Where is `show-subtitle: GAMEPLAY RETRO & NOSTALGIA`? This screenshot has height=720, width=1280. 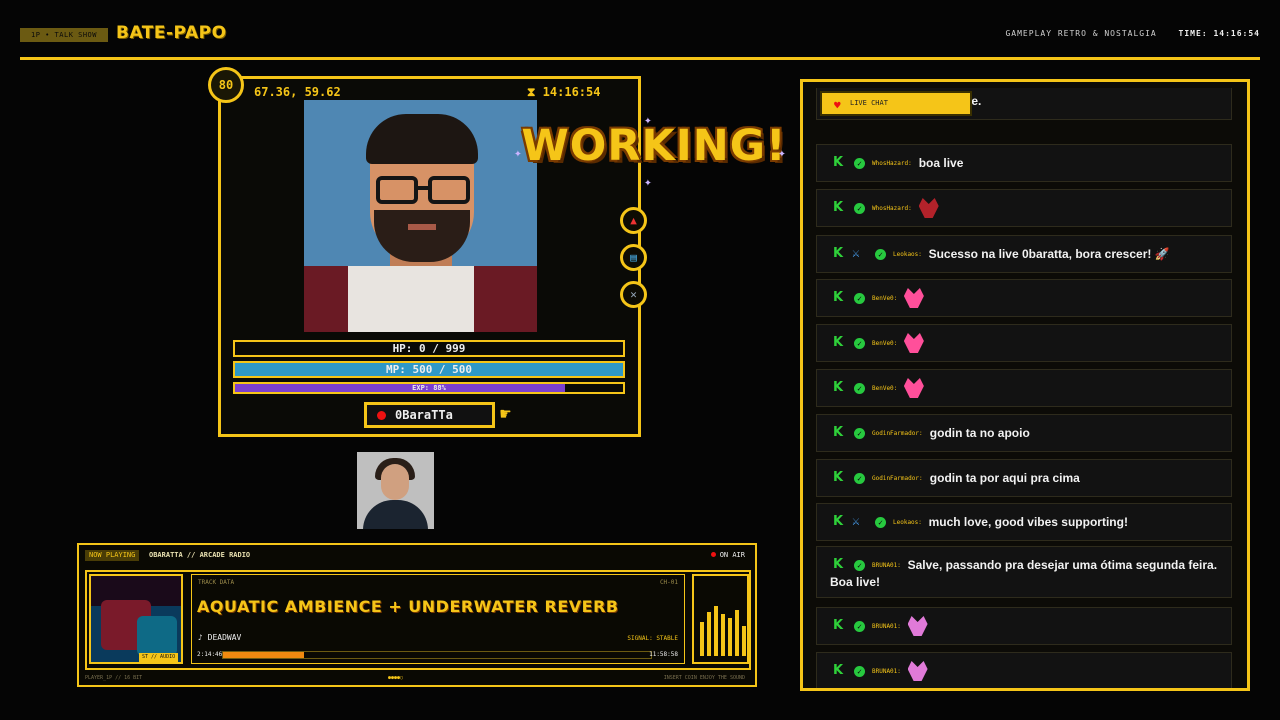 show-subtitle: GAMEPLAY RETRO & NOSTALGIA is located at coordinates (1081, 33).